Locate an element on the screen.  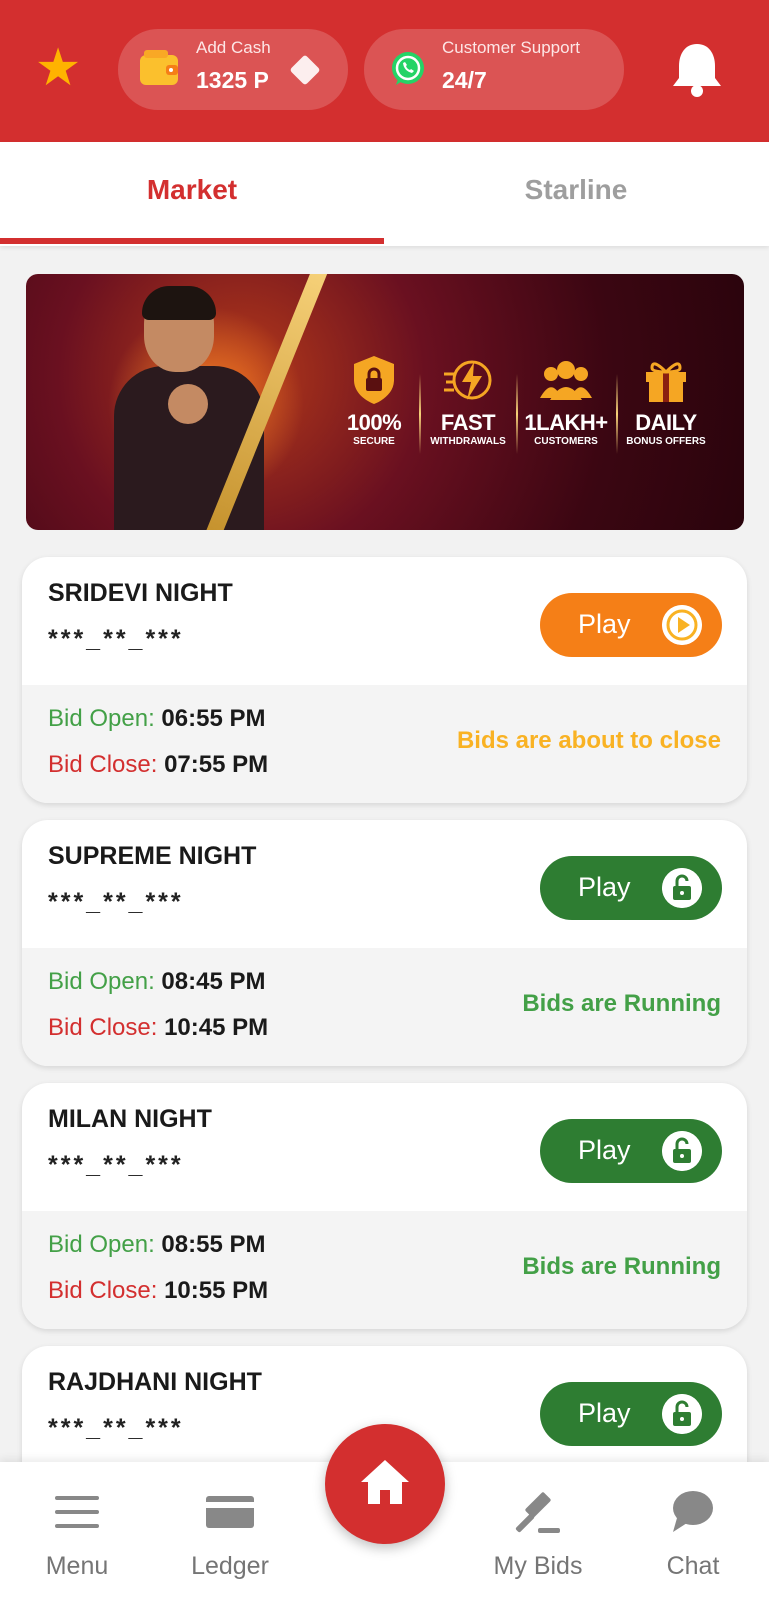
feature-fast: FAST WITHDRAWALS is located at coordinates (468, 400).